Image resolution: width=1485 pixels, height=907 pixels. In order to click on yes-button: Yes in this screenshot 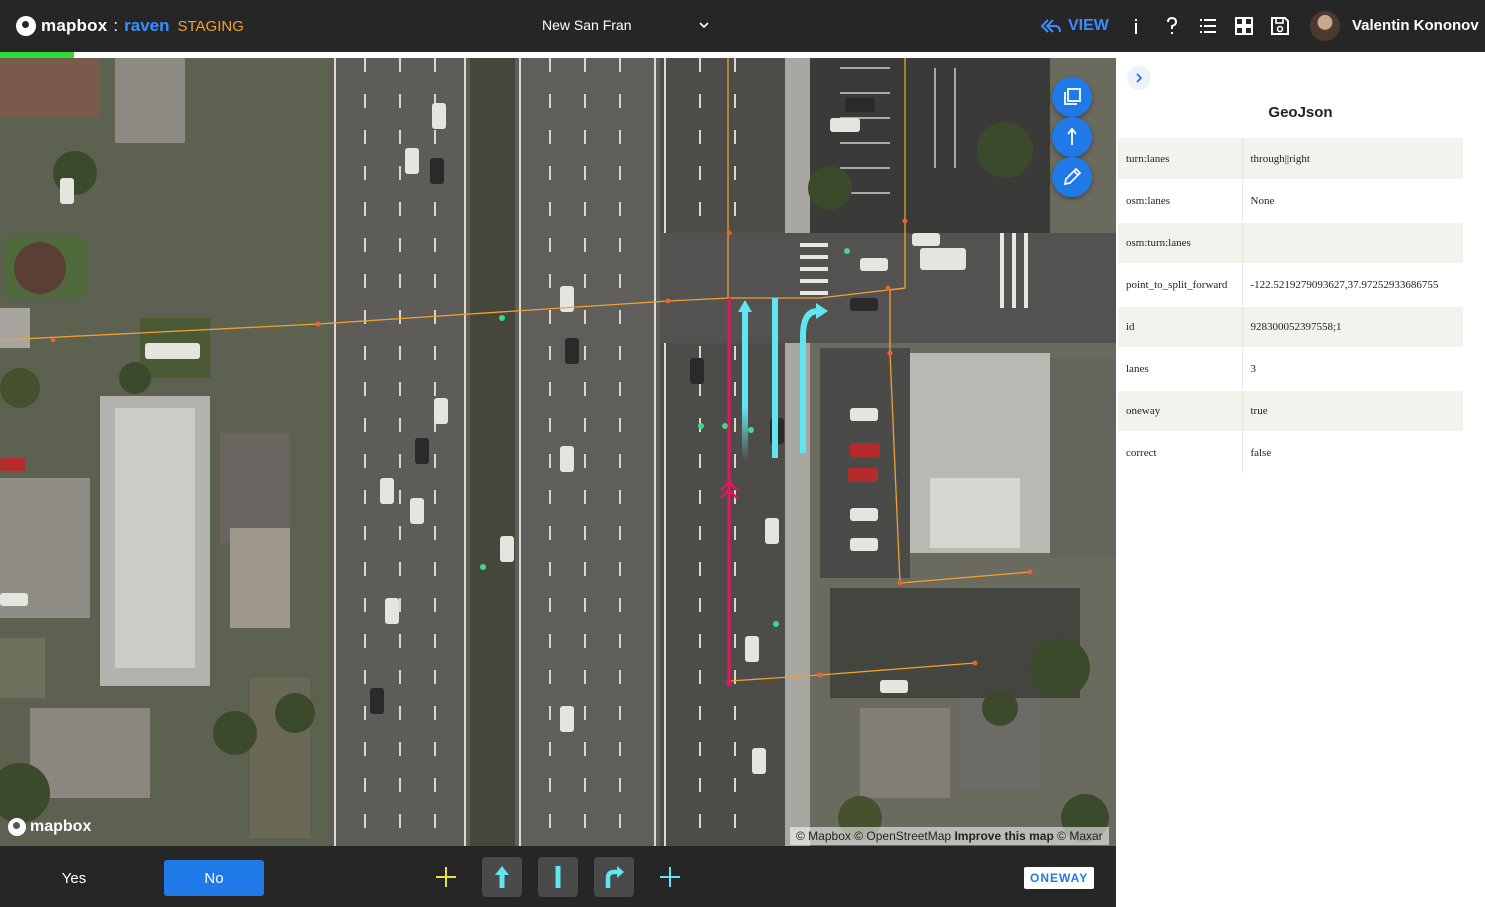, I will do `click(74, 878)`.